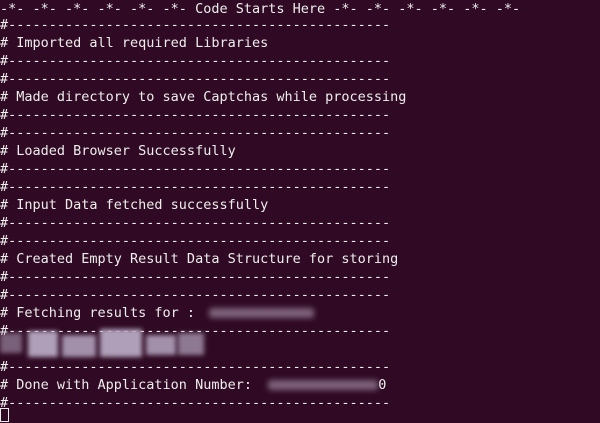 The width and height of the screenshot is (600, 423). I want to click on log-done-application: # Done with Application Number: 0, so click(193, 385).